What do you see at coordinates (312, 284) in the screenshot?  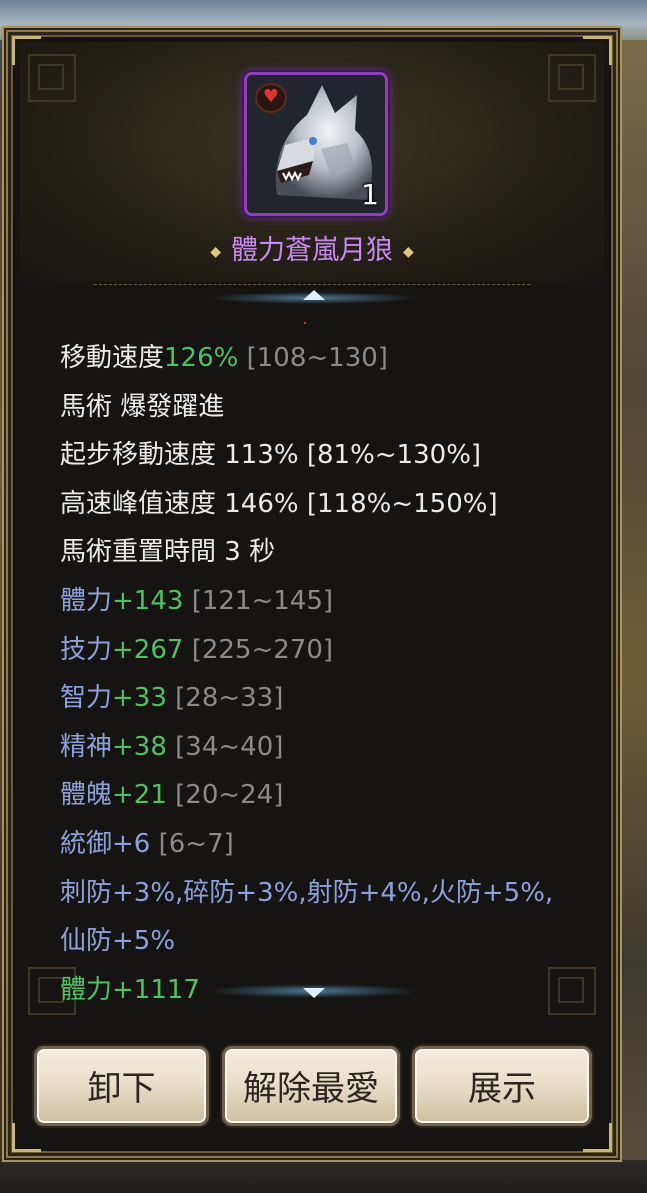 I see `divider` at bounding box center [312, 284].